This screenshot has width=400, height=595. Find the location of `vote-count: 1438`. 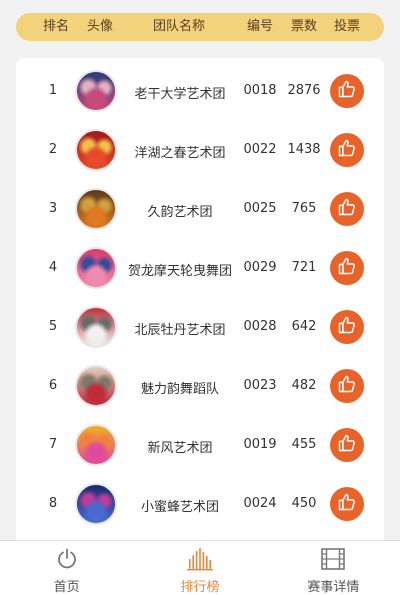

vote-count: 1438 is located at coordinates (304, 149).